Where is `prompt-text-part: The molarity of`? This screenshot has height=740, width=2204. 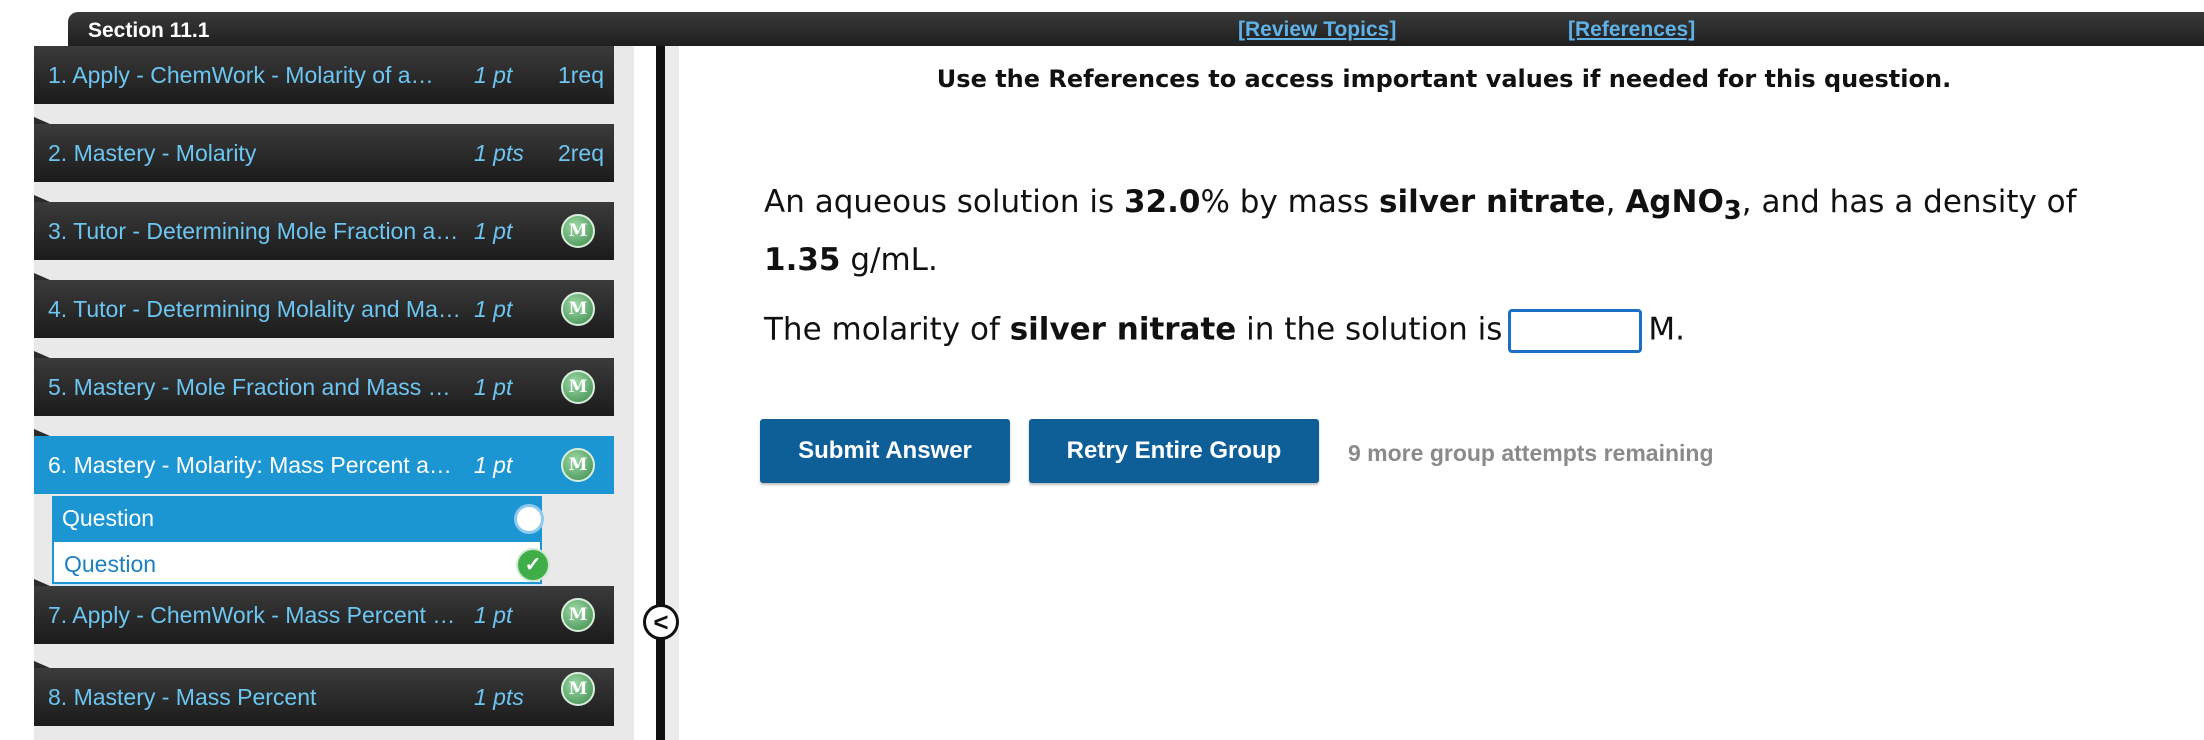
prompt-text-part: The molarity of is located at coordinates (887, 329).